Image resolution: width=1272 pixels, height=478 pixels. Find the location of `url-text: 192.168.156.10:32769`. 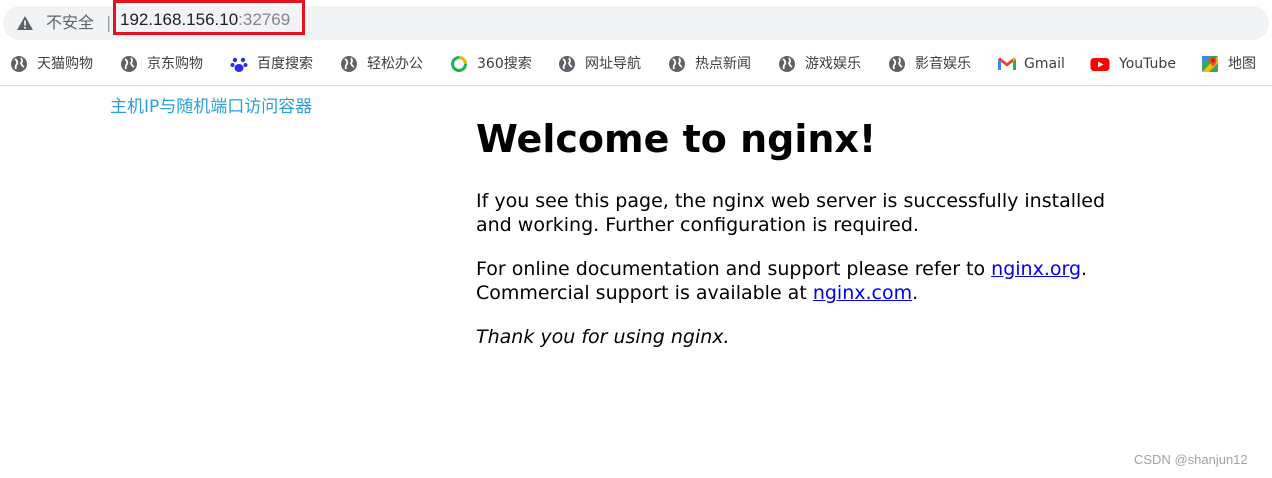

url-text: 192.168.156.10:32769 is located at coordinates (205, 20).